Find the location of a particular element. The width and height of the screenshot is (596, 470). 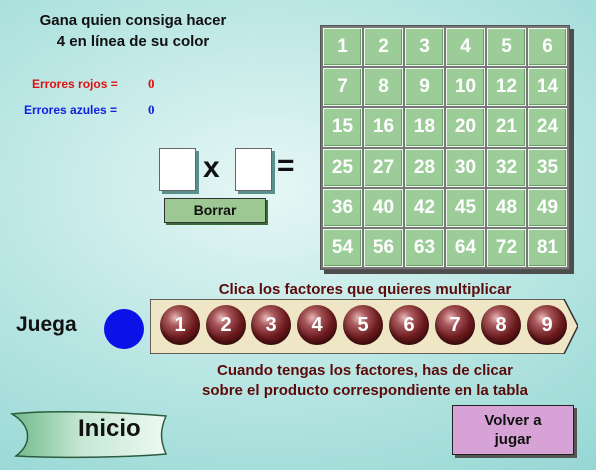

board-cell: 5 is located at coordinates (506, 47).